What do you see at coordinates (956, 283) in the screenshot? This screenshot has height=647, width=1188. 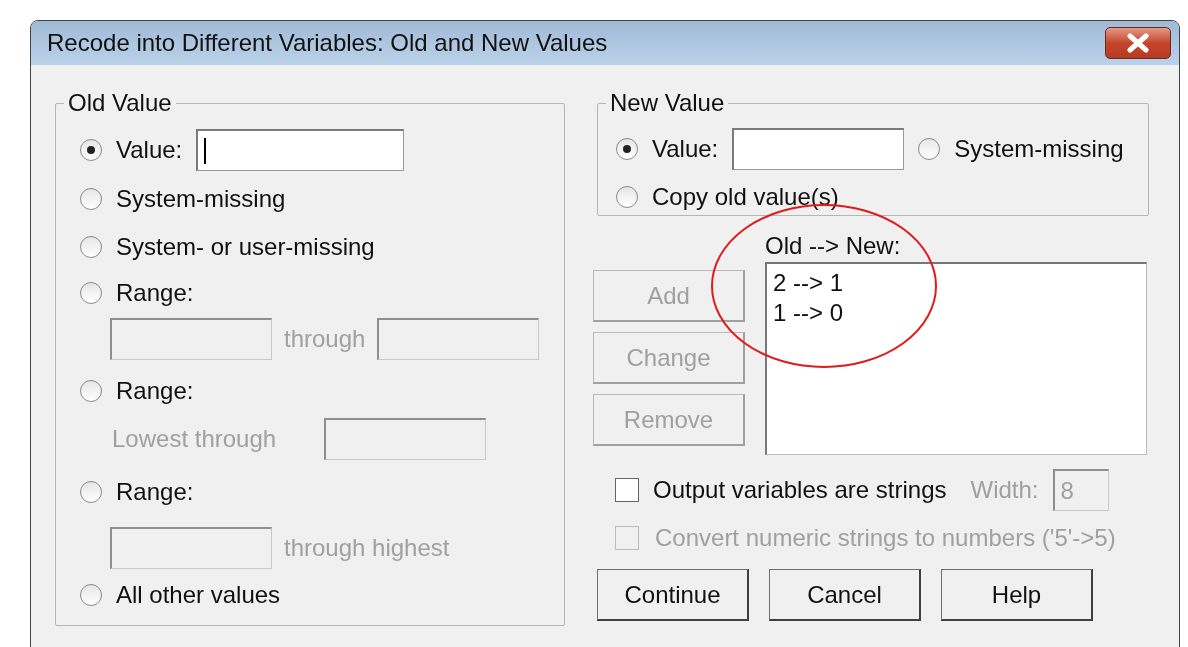 I see `list-item: 2 --> 1` at bounding box center [956, 283].